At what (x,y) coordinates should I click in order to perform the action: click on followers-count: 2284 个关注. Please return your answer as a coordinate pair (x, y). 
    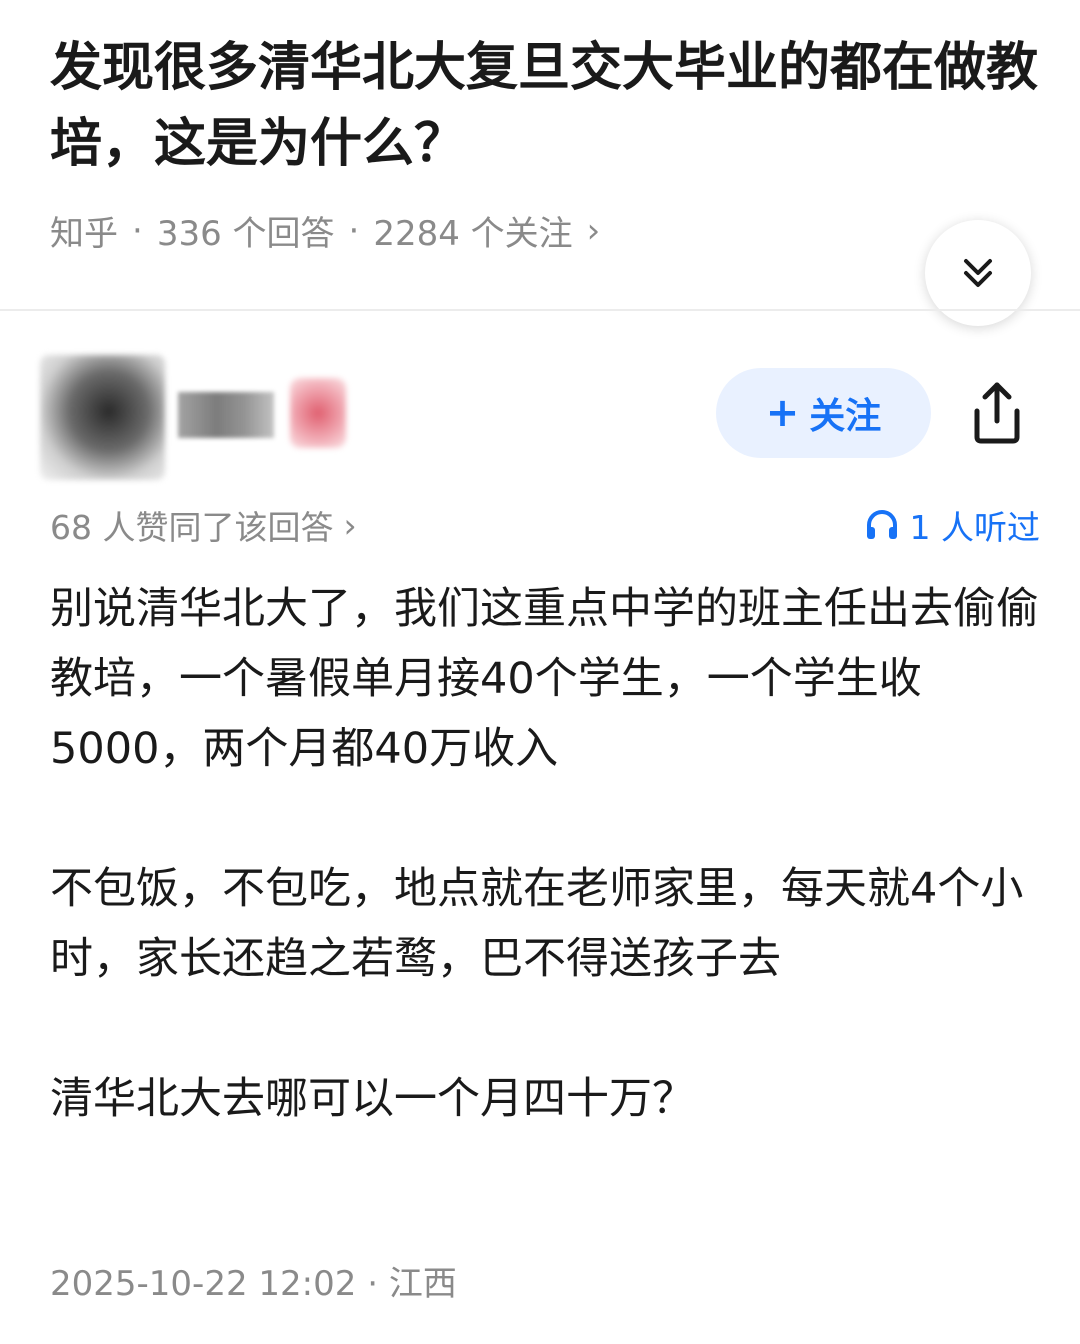
    Looking at the image, I should click on (473, 234).